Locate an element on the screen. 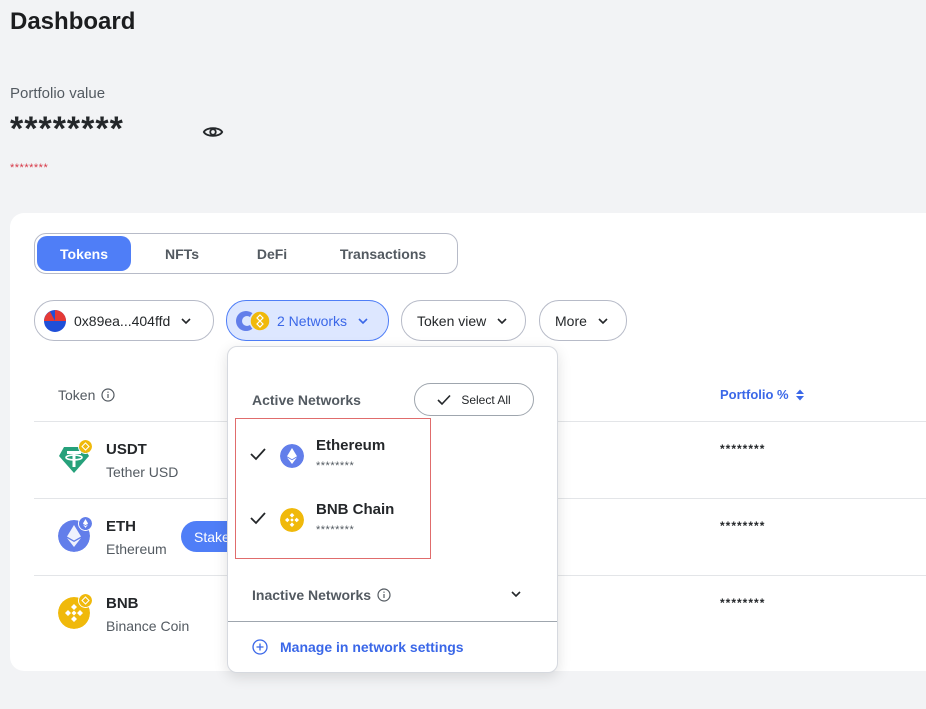 The height and width of the screenshot is (709, 926). column-header-token: Token is located at coordinates (86, 395).